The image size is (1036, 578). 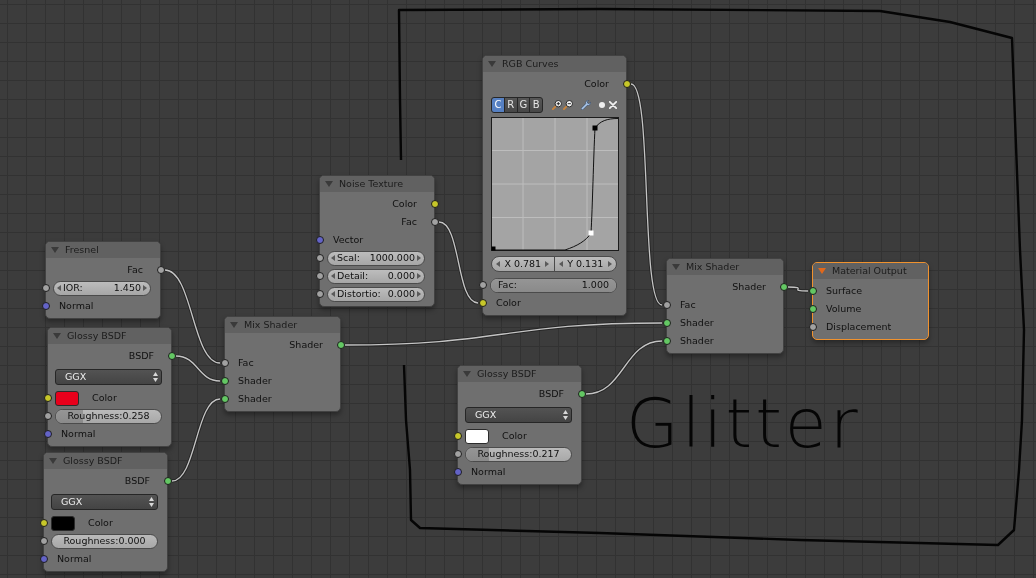 What do you see at coordinates (557, 105) in the screenshot?
I see `zoom-in-icon` at bounding box center [557, 105].